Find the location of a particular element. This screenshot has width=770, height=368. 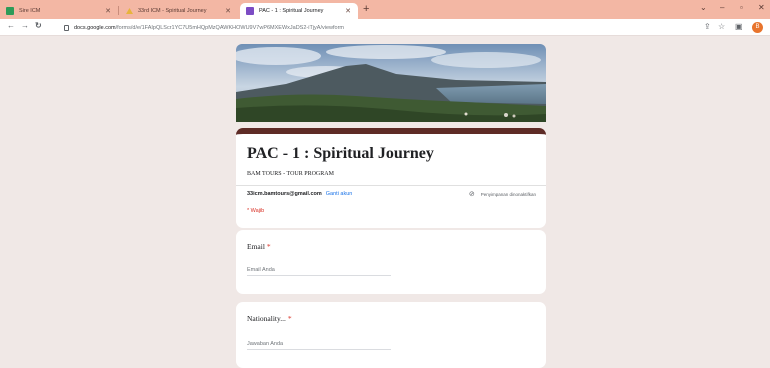

tab-title: 33rd ICM - Spiritual Journey is located at coordinates (172, 11).